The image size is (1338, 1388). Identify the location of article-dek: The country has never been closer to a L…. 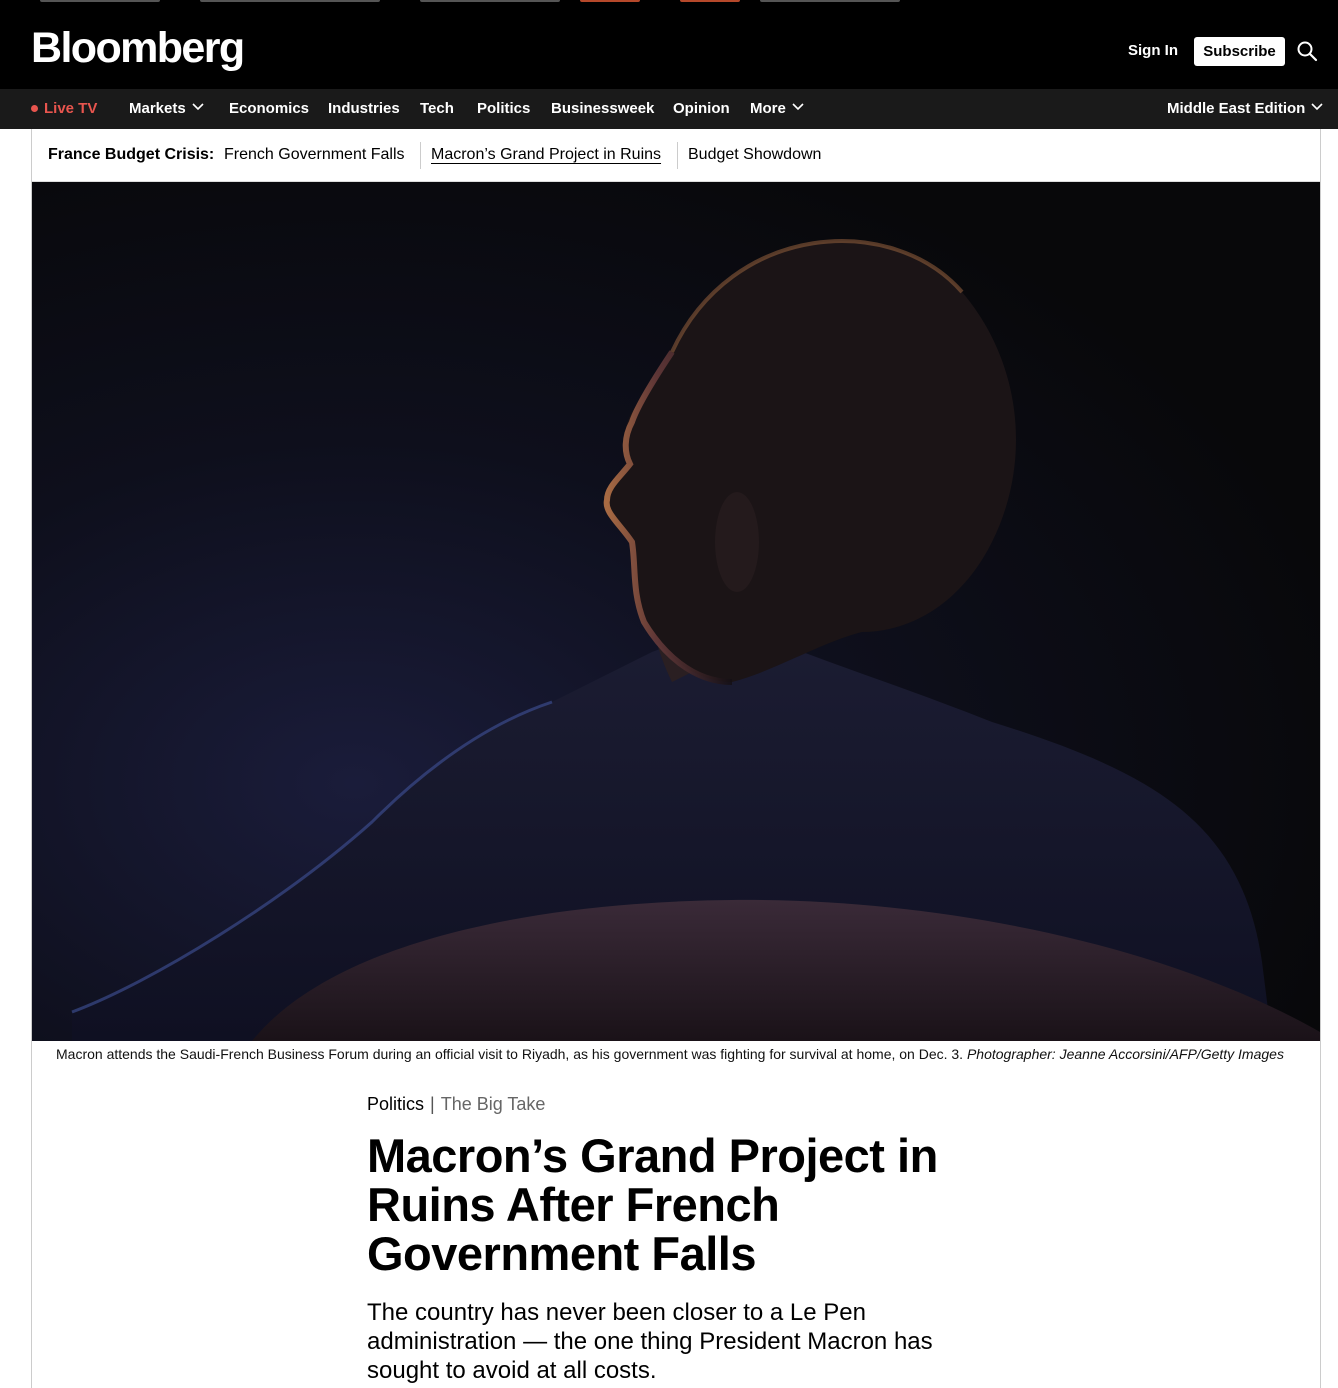
(650, 1341).